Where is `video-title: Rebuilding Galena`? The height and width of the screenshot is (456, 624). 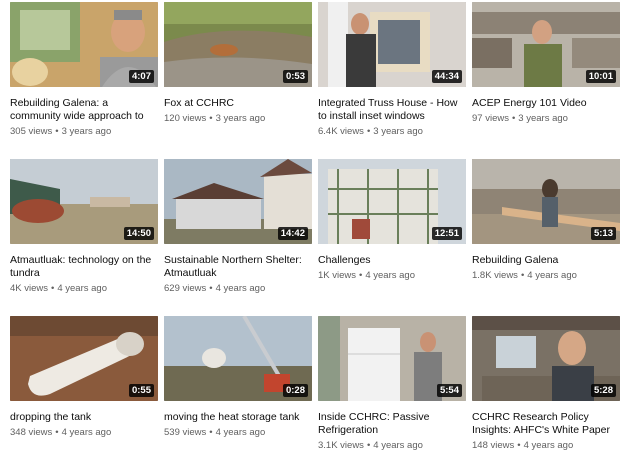
video-title: Rebuilding Galena is located at coordinates (546, 260).